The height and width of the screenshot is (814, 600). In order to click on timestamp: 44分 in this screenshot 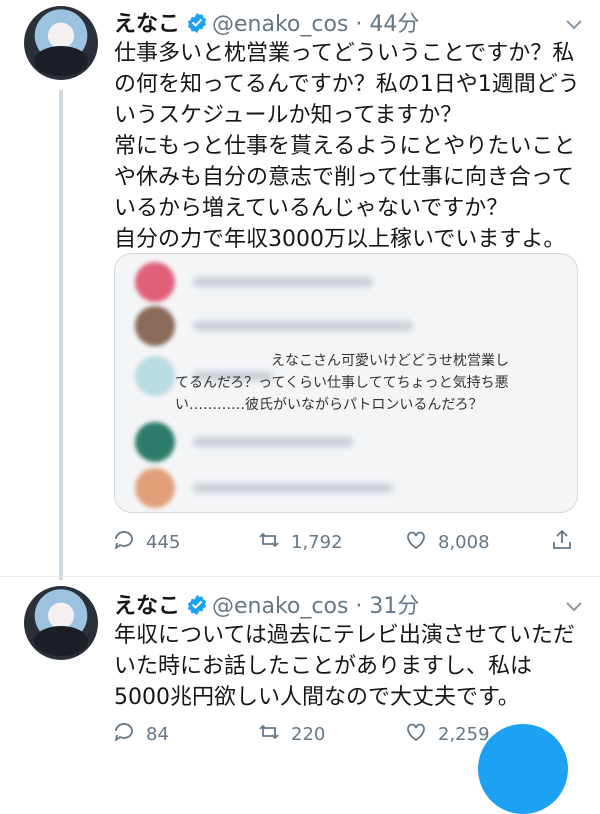, I will do `click(394, 24)`.